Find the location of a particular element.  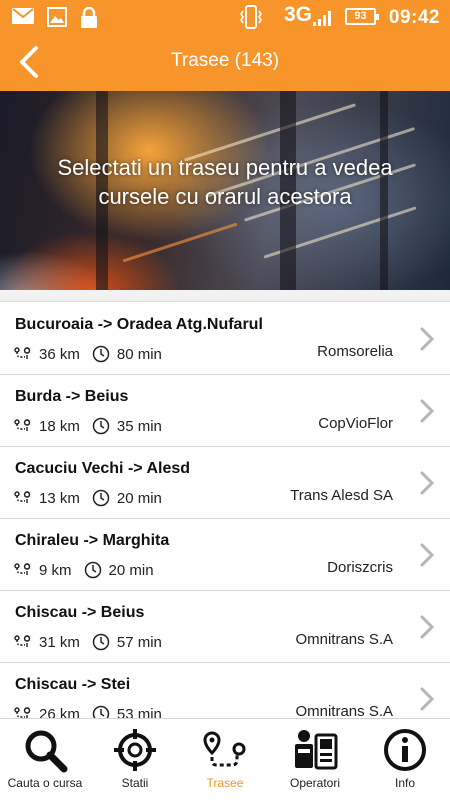

nav-label: Operatori is located at coordinates (315, 783).